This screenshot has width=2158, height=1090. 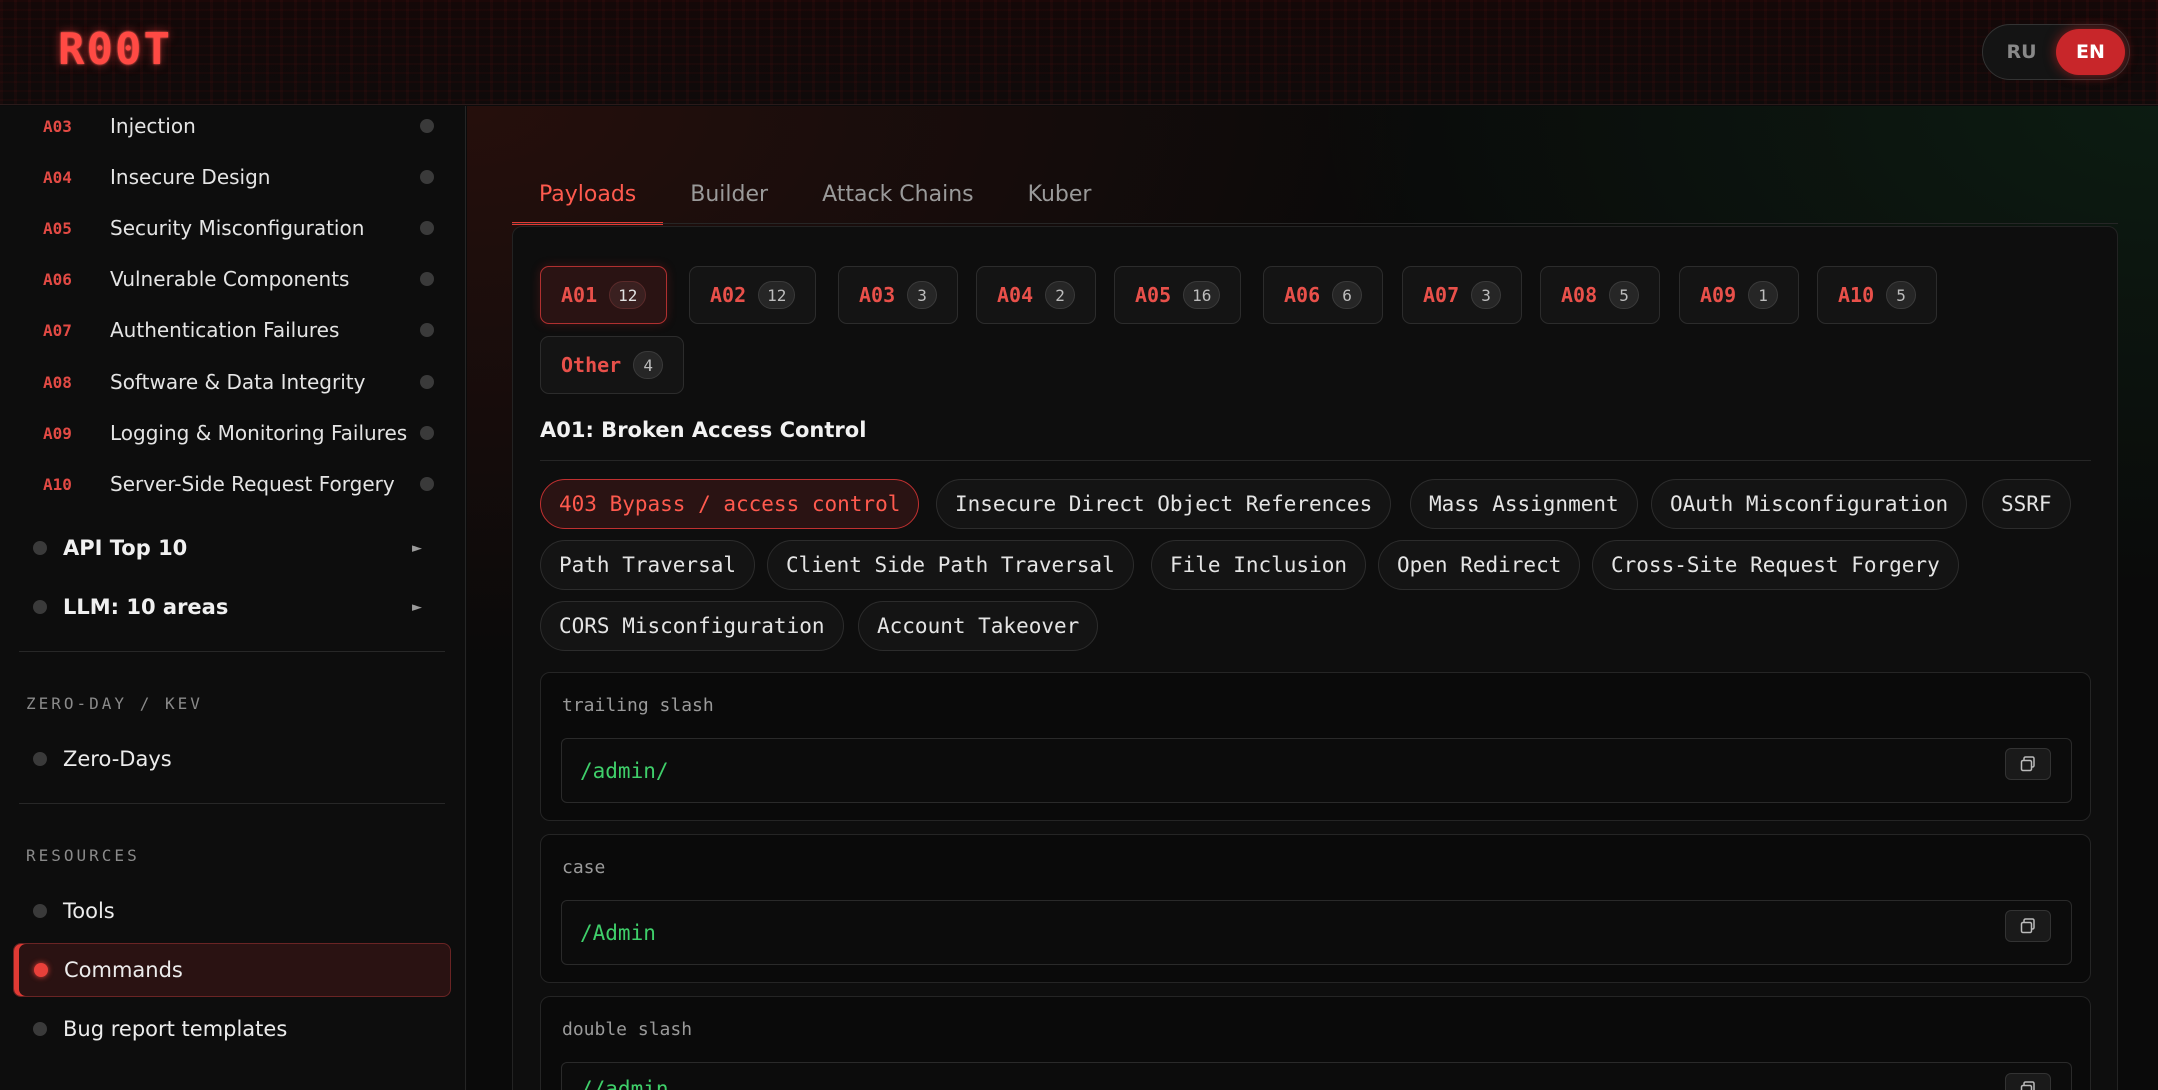 I want to click on sidebar-divider, so click(x=232, y=651).